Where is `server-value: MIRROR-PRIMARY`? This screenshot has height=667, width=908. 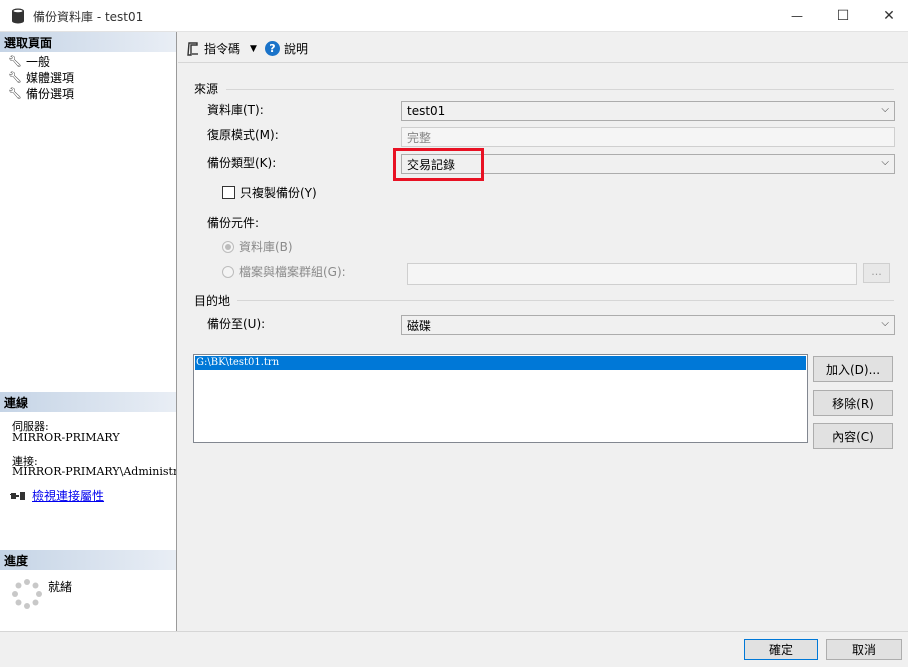 server-value: MIRROR-PRIMARY is located at coordinates (66, 437).